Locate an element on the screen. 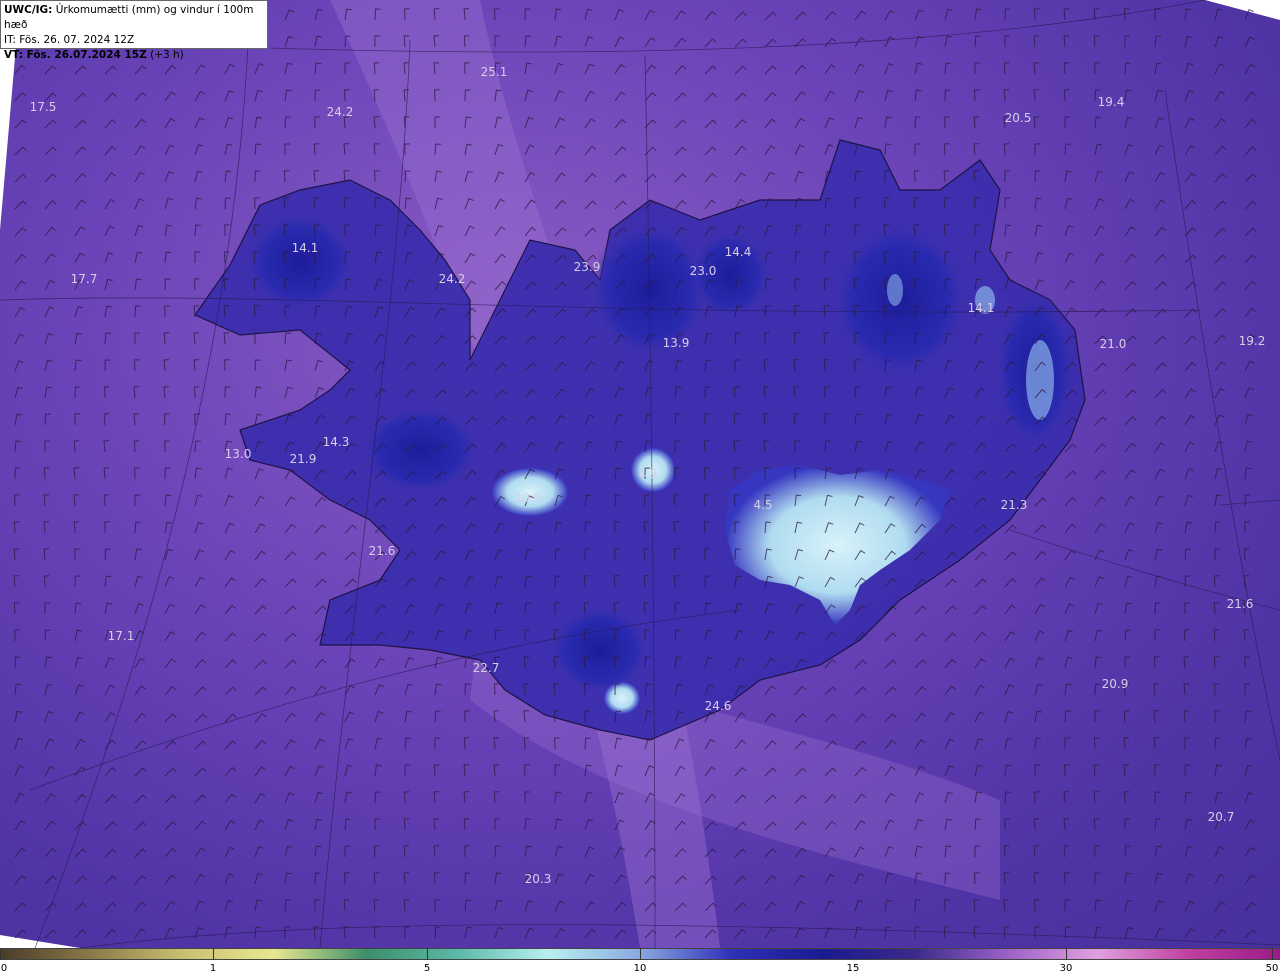 Image resolution: width=1280 pixels, height=978 pixels. colorbar-tick-label: 10 is located at coordinates (640, 968).